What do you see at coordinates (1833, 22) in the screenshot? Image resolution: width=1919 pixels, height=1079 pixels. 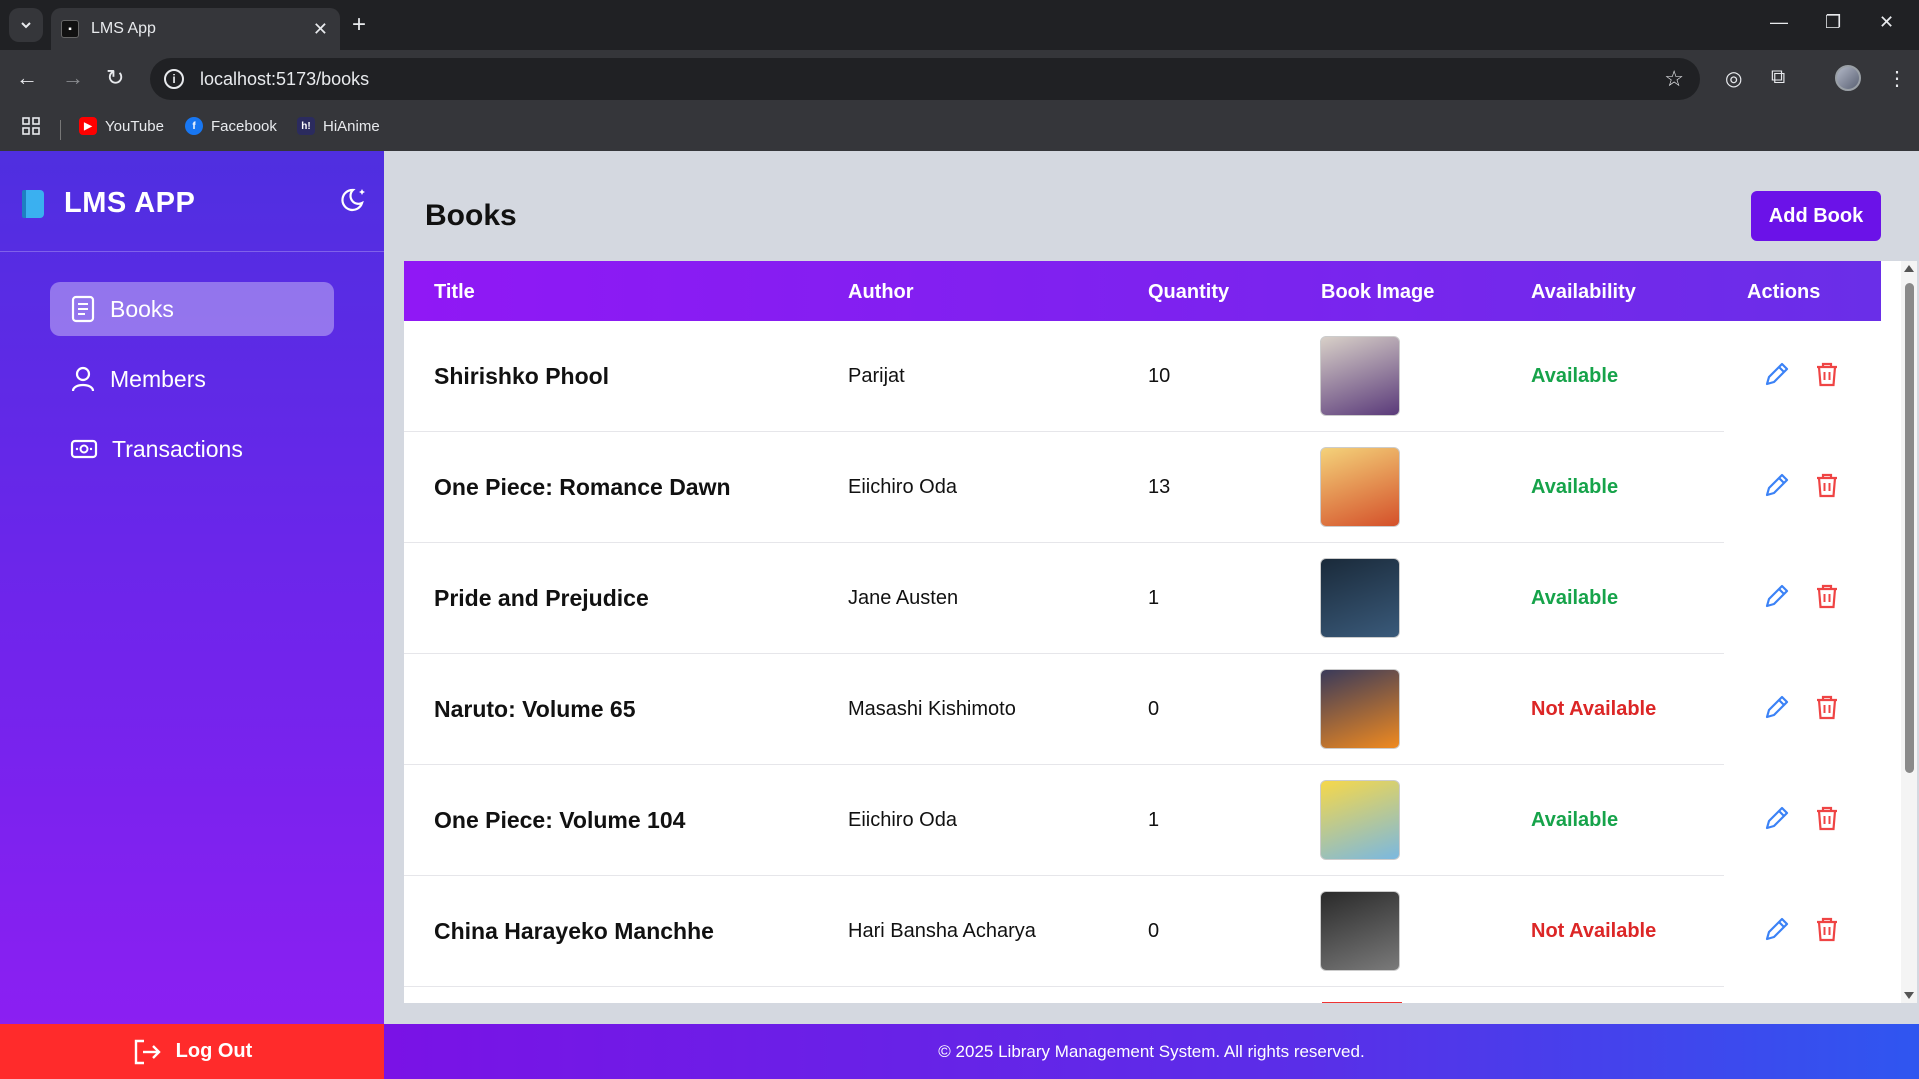 I see `restore-icon: ❐` at bounding box center [1833, 22].